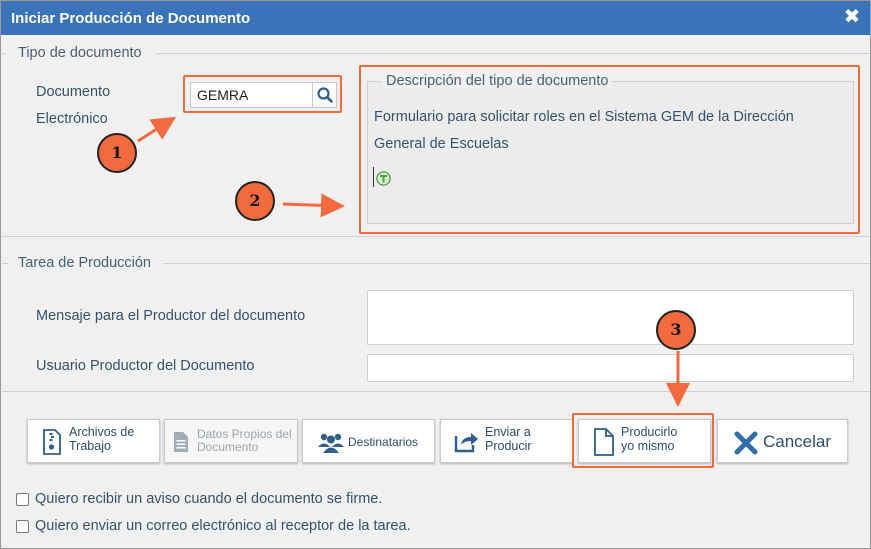 The width and height of the screenshot is (871, 549). I want to click on annotation-badge-3: 3, so click(676, 330).